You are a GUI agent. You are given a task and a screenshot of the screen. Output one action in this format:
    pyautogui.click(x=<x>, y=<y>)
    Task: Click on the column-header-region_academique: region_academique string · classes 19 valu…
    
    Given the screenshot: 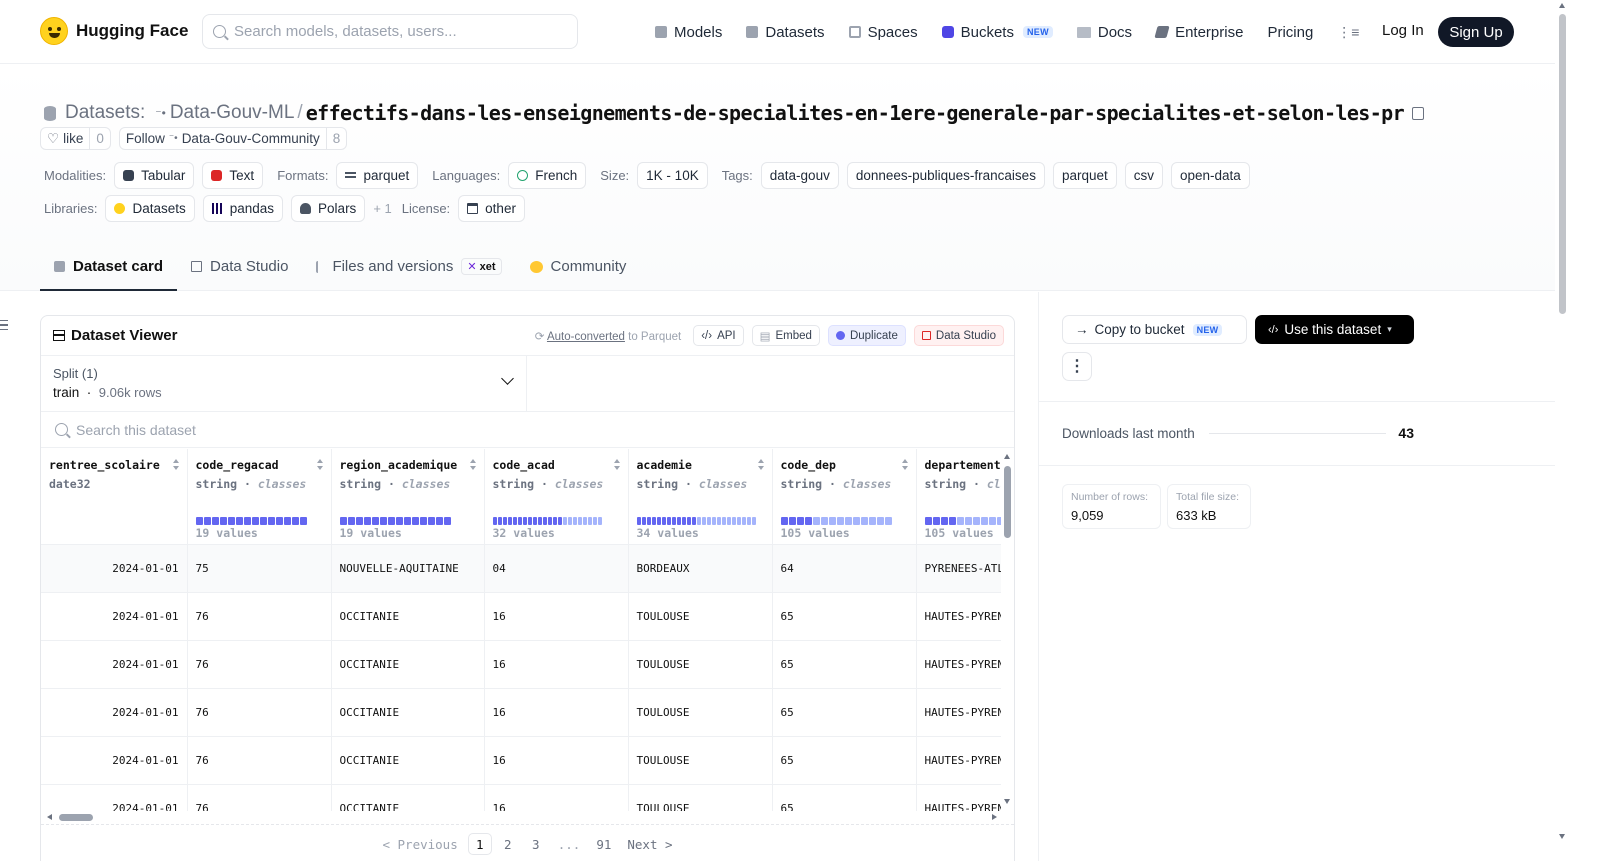 What is the action you would take?
    pyautogui.click(x=408, y=497)
    